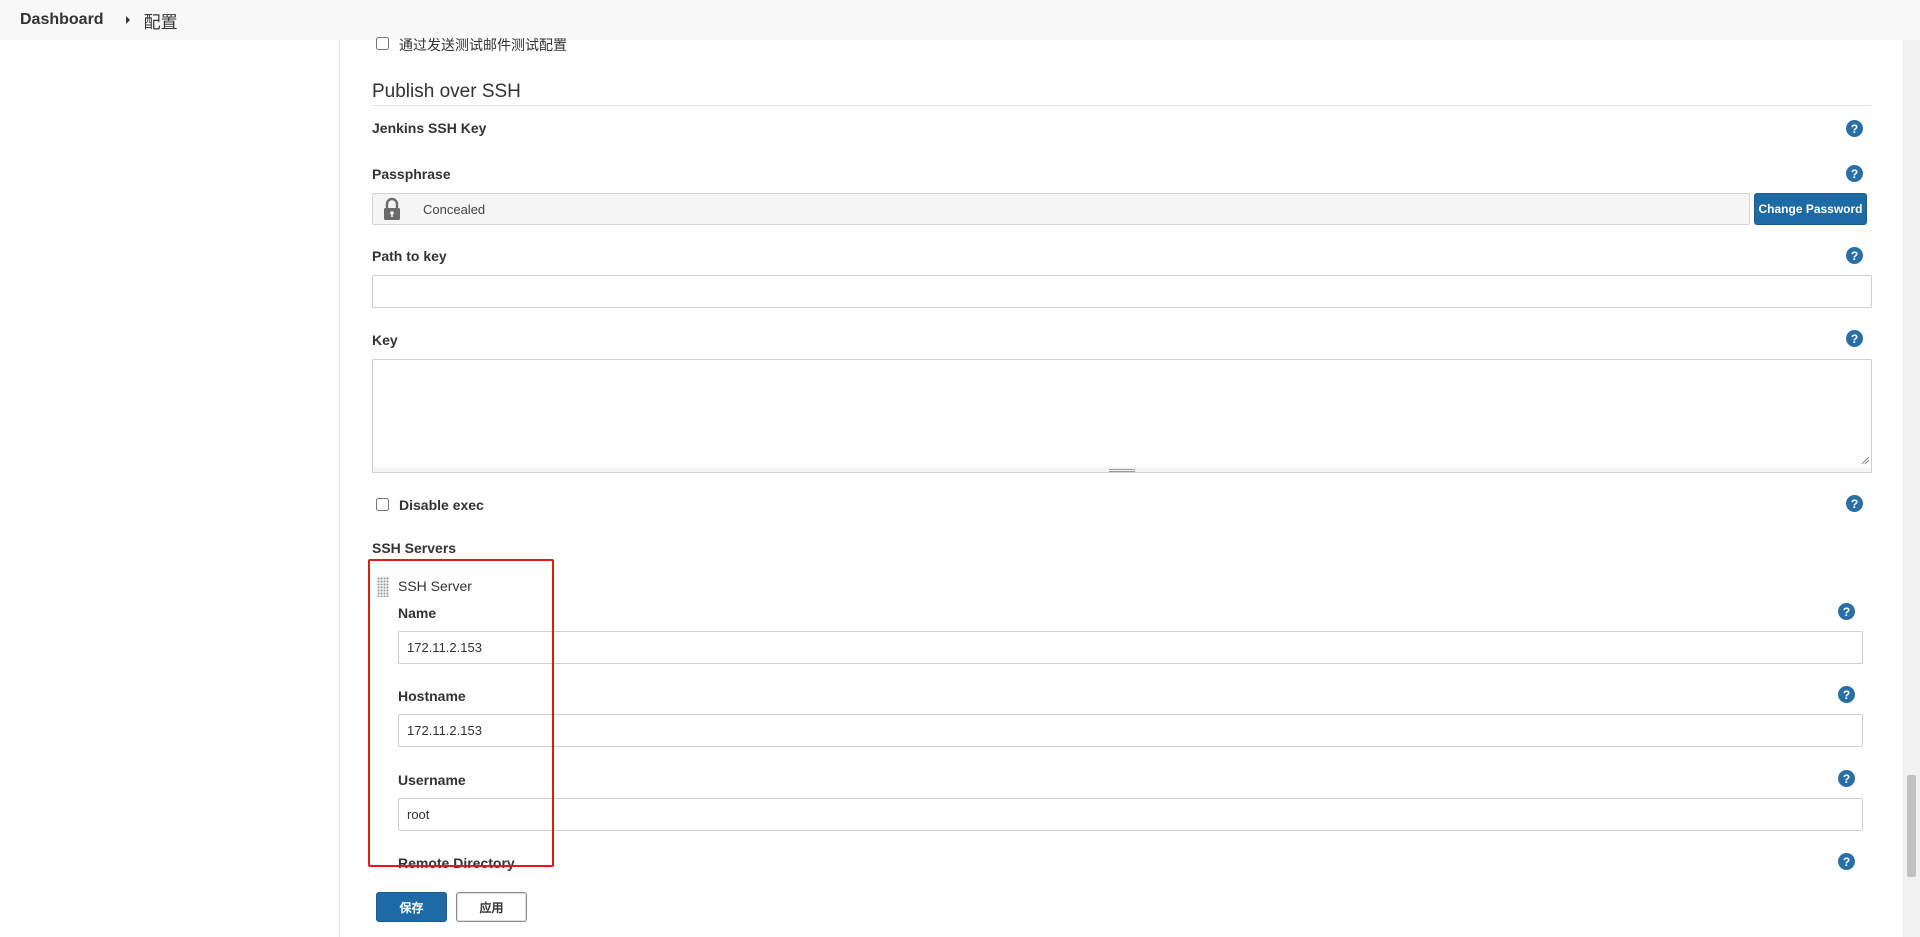 The image size is (1920, 937). I want to click on disable-exec-label: Disable exec, so click(441, 505).